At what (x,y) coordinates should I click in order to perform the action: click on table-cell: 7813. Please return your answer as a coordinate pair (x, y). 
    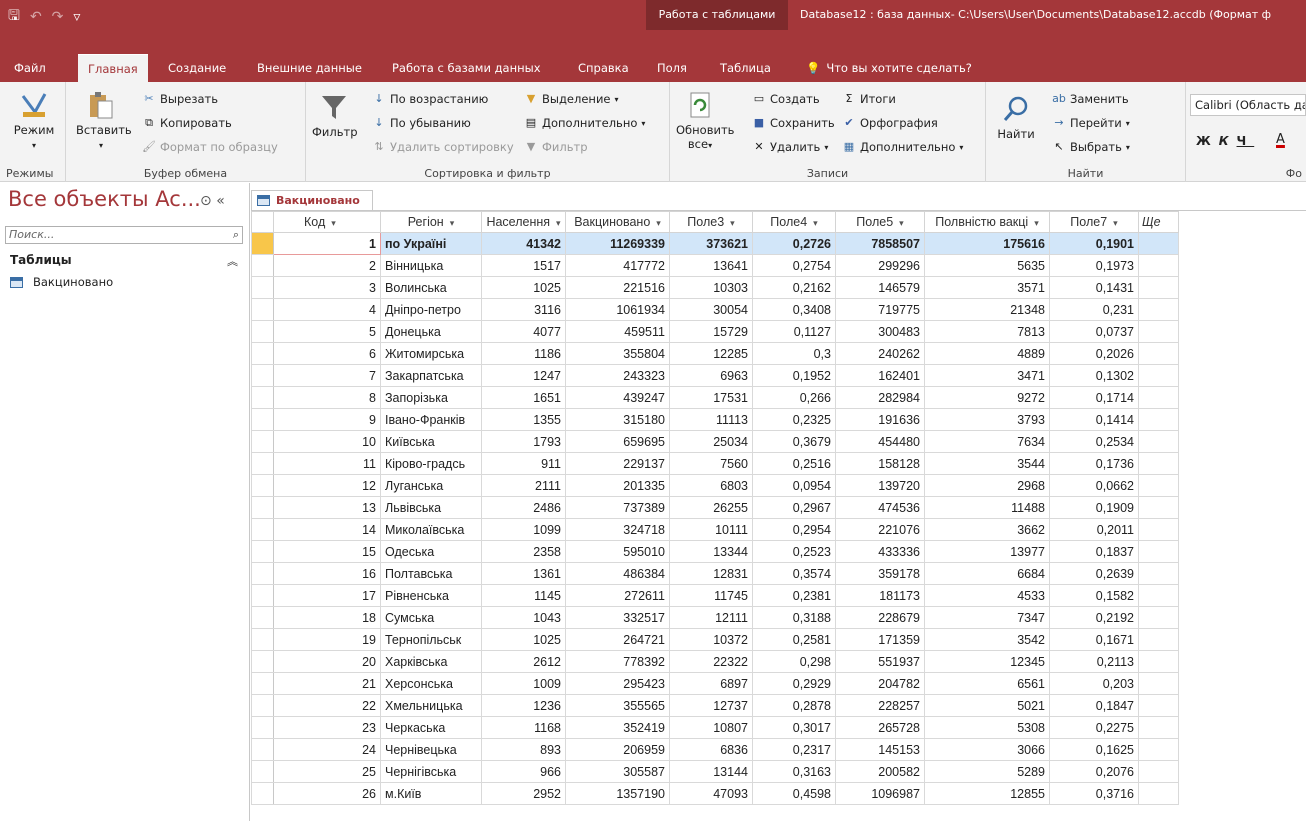
    Looking at the image, I should click on (987, 331).